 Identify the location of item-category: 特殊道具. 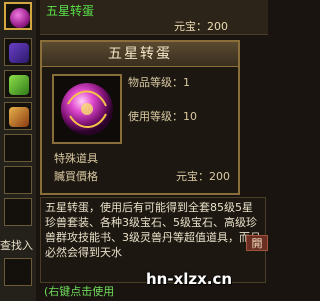
(76, 158).